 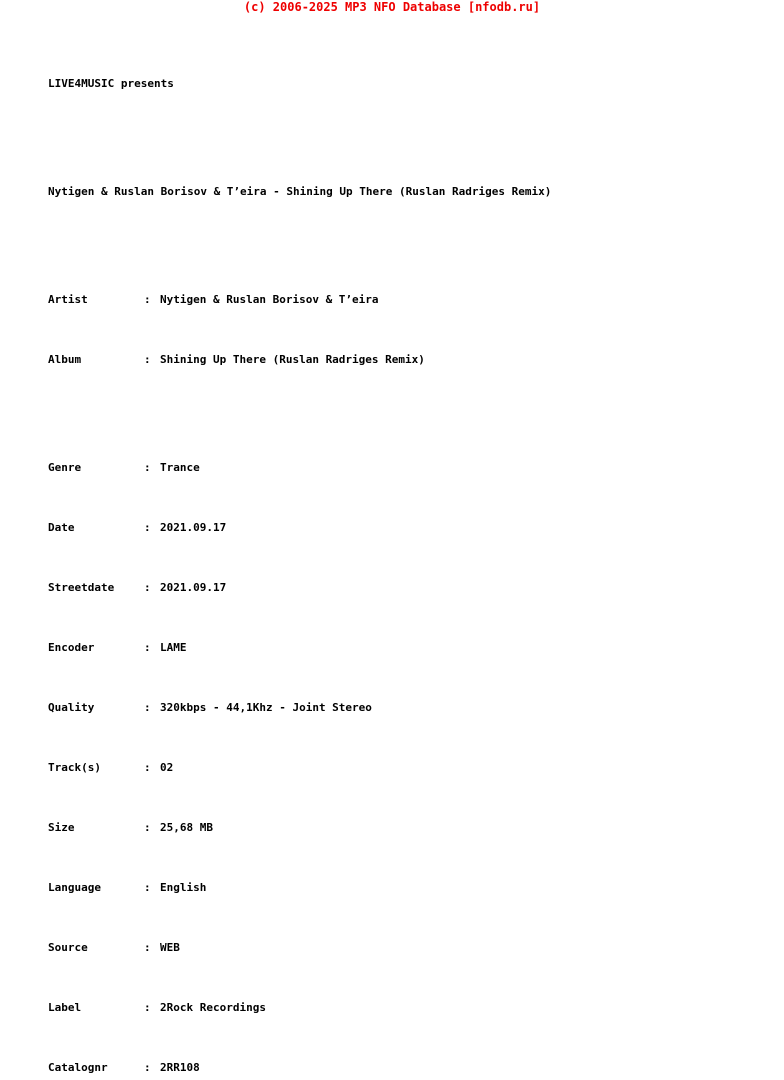 I want to click on field-value-date: 2021.09.17, so click(x=193, y=527).